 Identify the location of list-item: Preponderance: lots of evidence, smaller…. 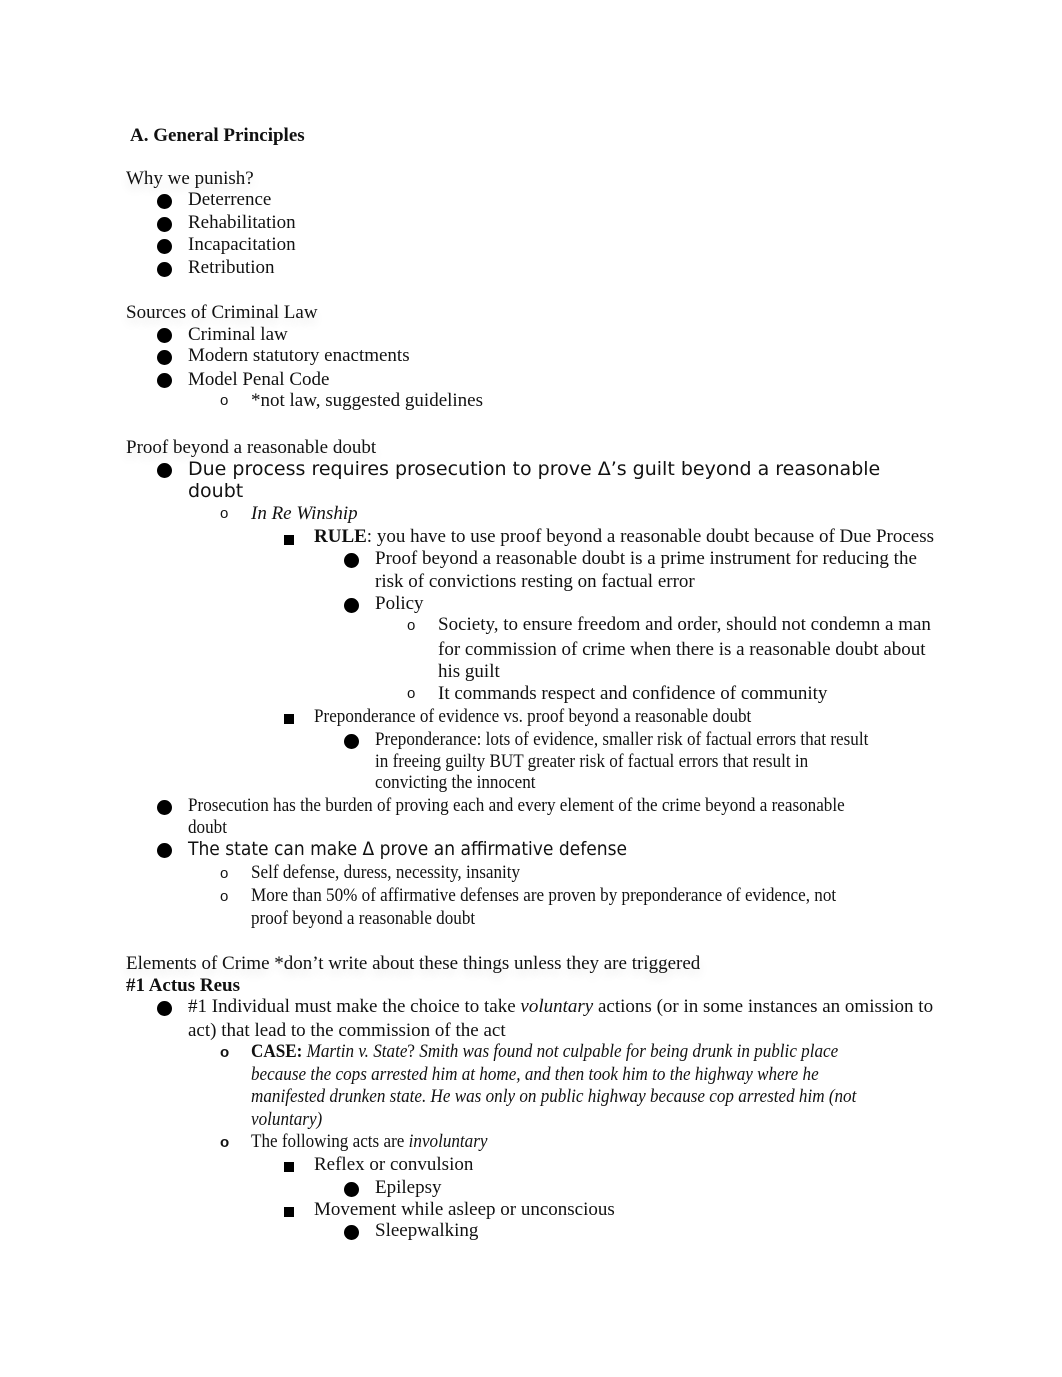
(622, 739).